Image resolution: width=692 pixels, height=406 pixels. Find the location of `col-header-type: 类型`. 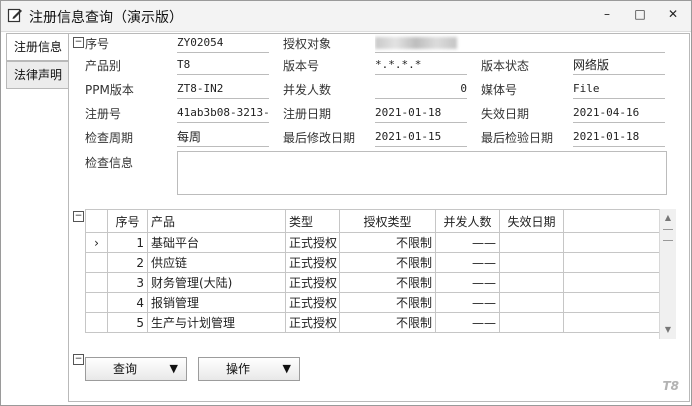

col-header-type: 类型 is located at coordinates (312, 221).